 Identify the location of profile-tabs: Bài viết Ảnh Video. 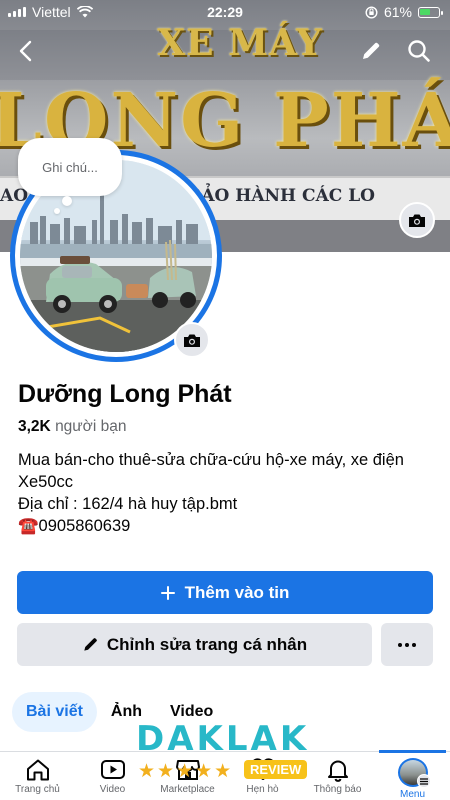
(119, 712).